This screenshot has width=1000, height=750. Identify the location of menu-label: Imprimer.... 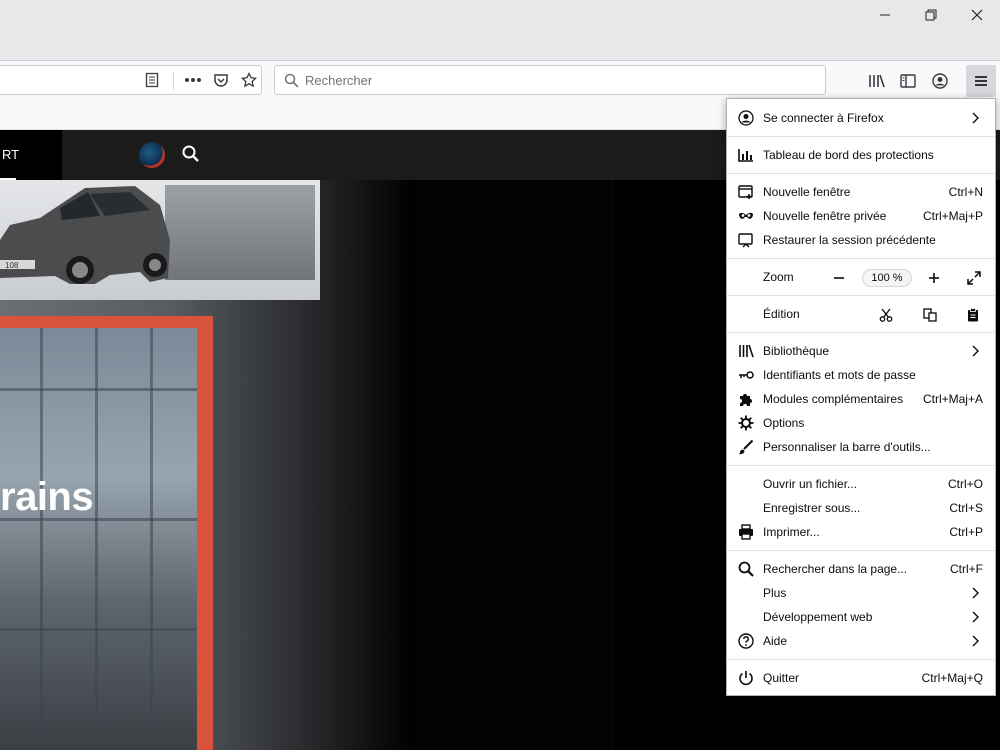
(791, 532).